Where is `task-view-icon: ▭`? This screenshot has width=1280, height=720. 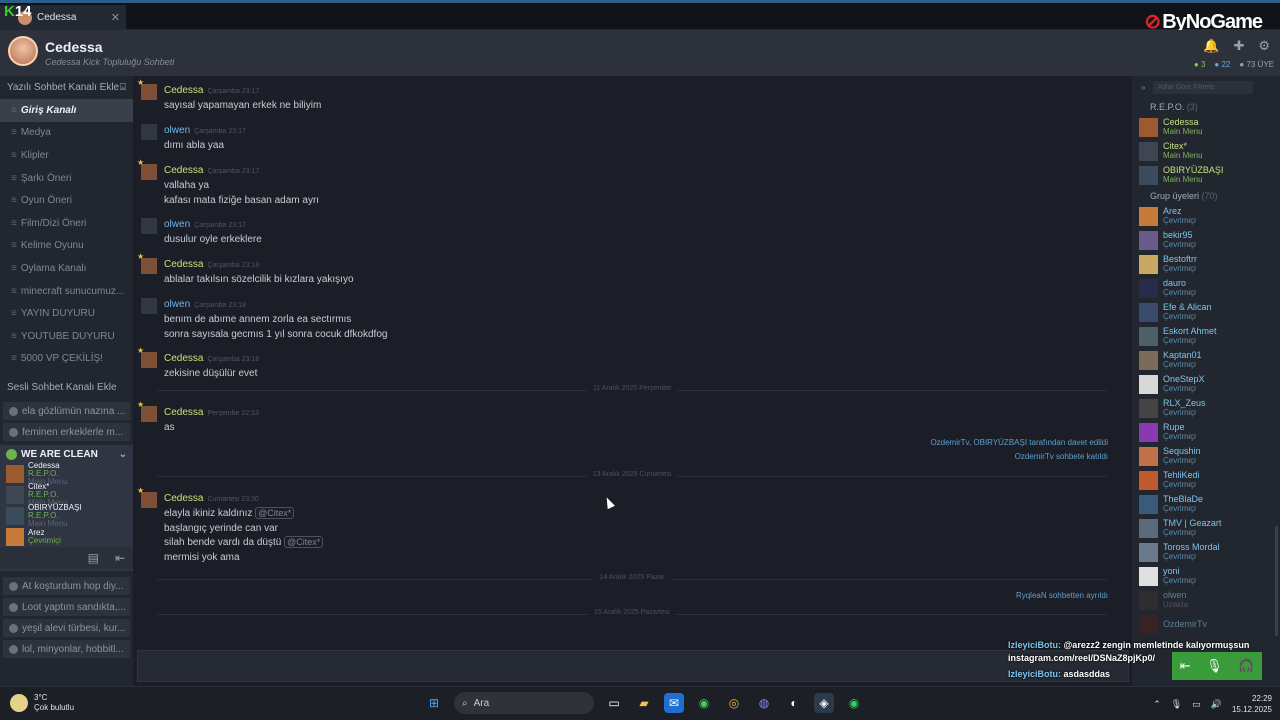 task-view-icon: ▭ is located at coordinates (614, 703).